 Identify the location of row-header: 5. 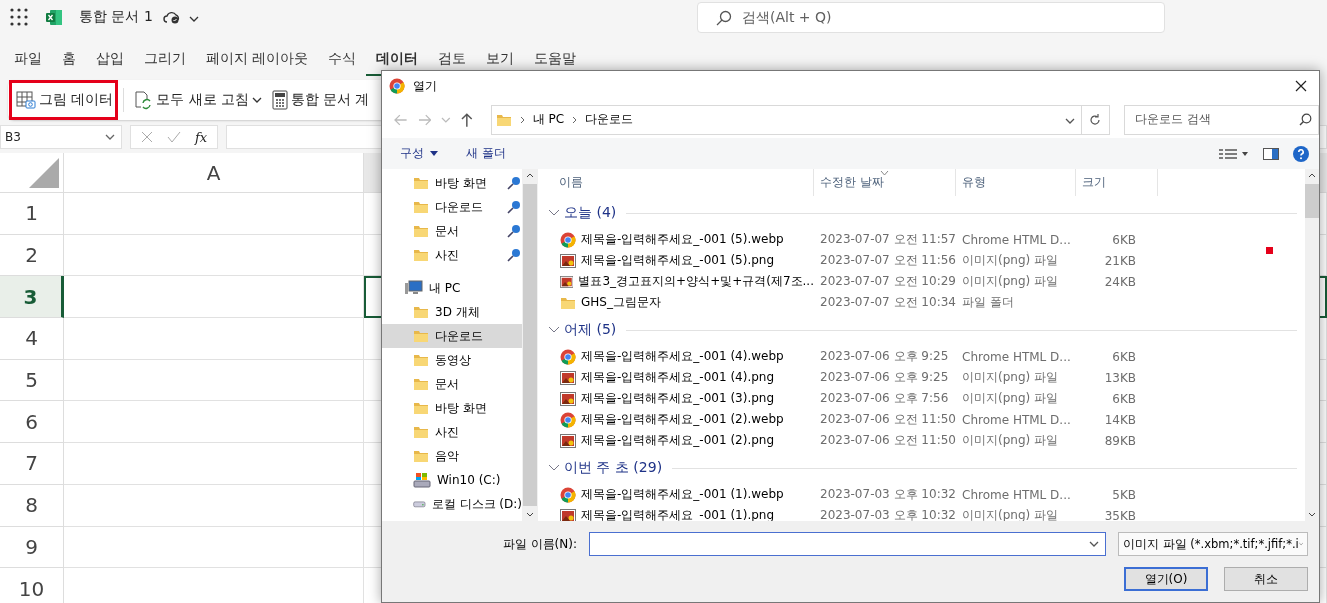
(32, 380).